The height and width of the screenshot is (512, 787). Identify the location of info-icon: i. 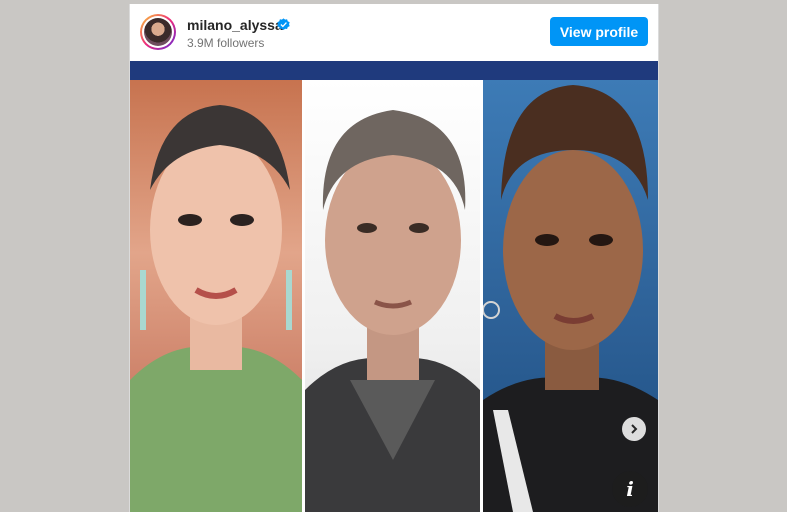
(630, 489).